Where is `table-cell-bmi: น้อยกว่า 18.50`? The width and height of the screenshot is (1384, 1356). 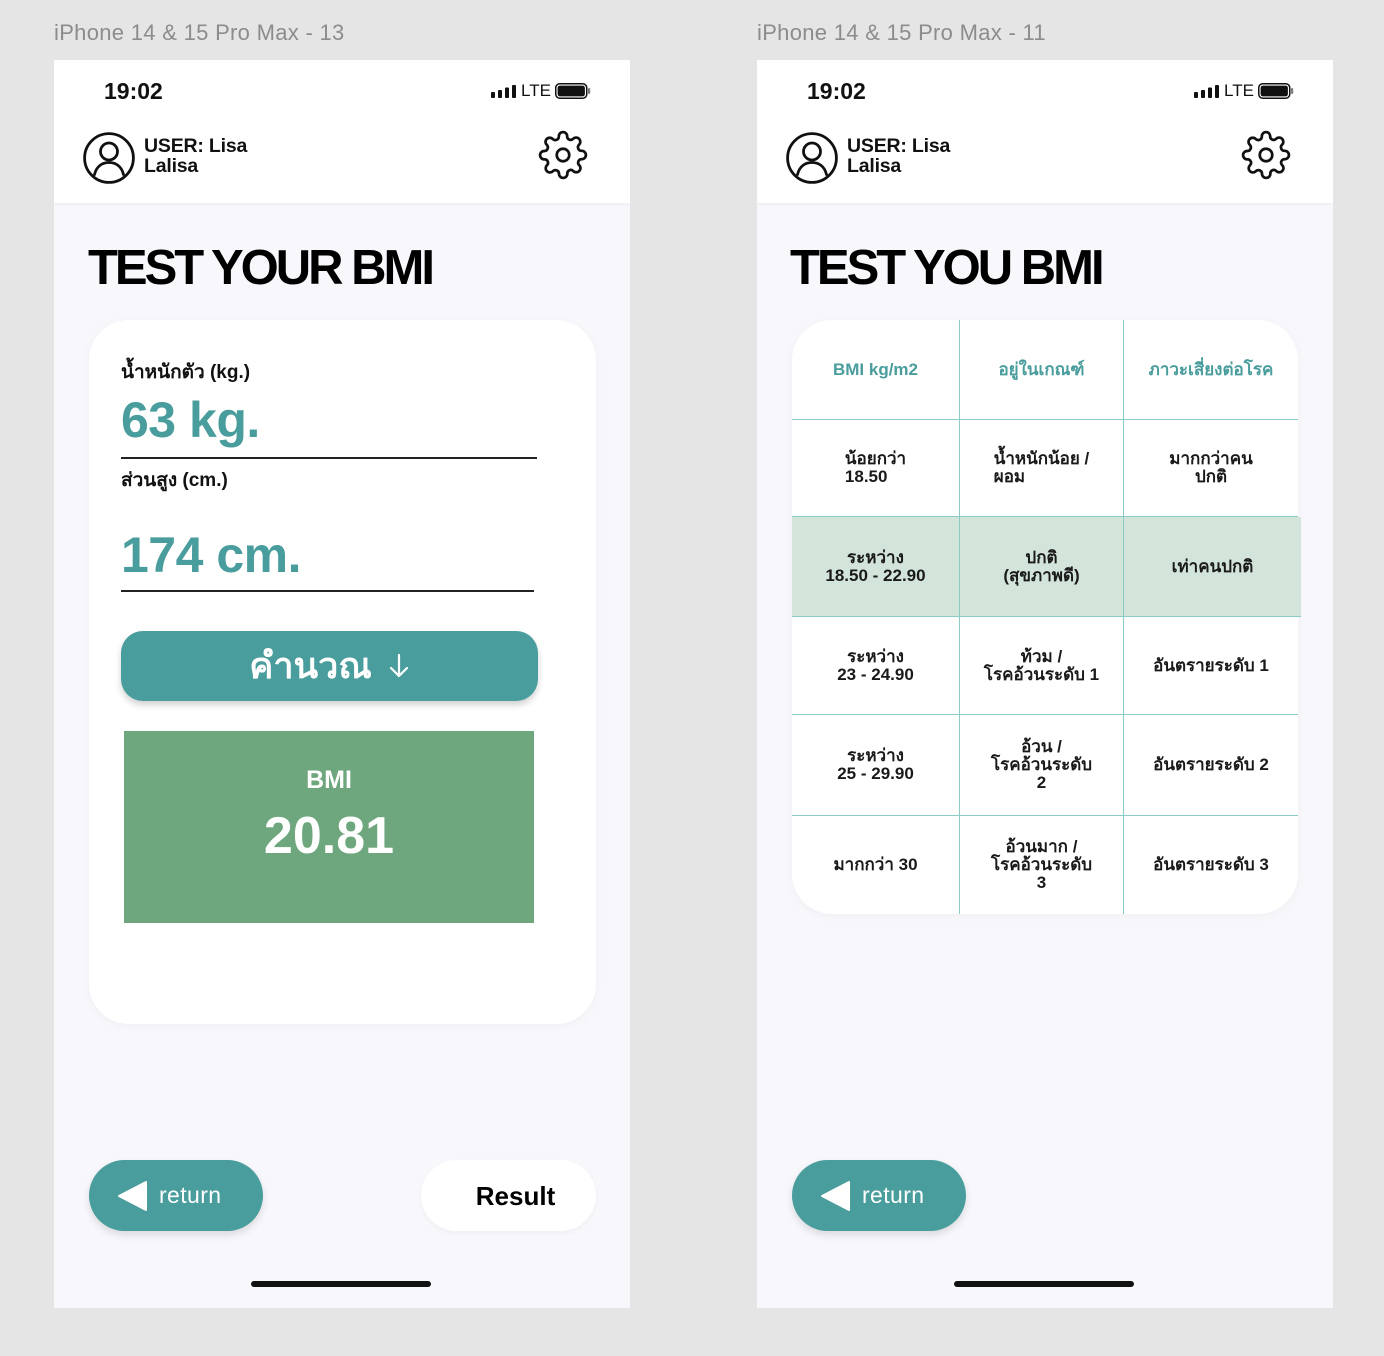 table-cell-bmi: น้อยกว่า 18.50 is located at coordinates (876, 468).